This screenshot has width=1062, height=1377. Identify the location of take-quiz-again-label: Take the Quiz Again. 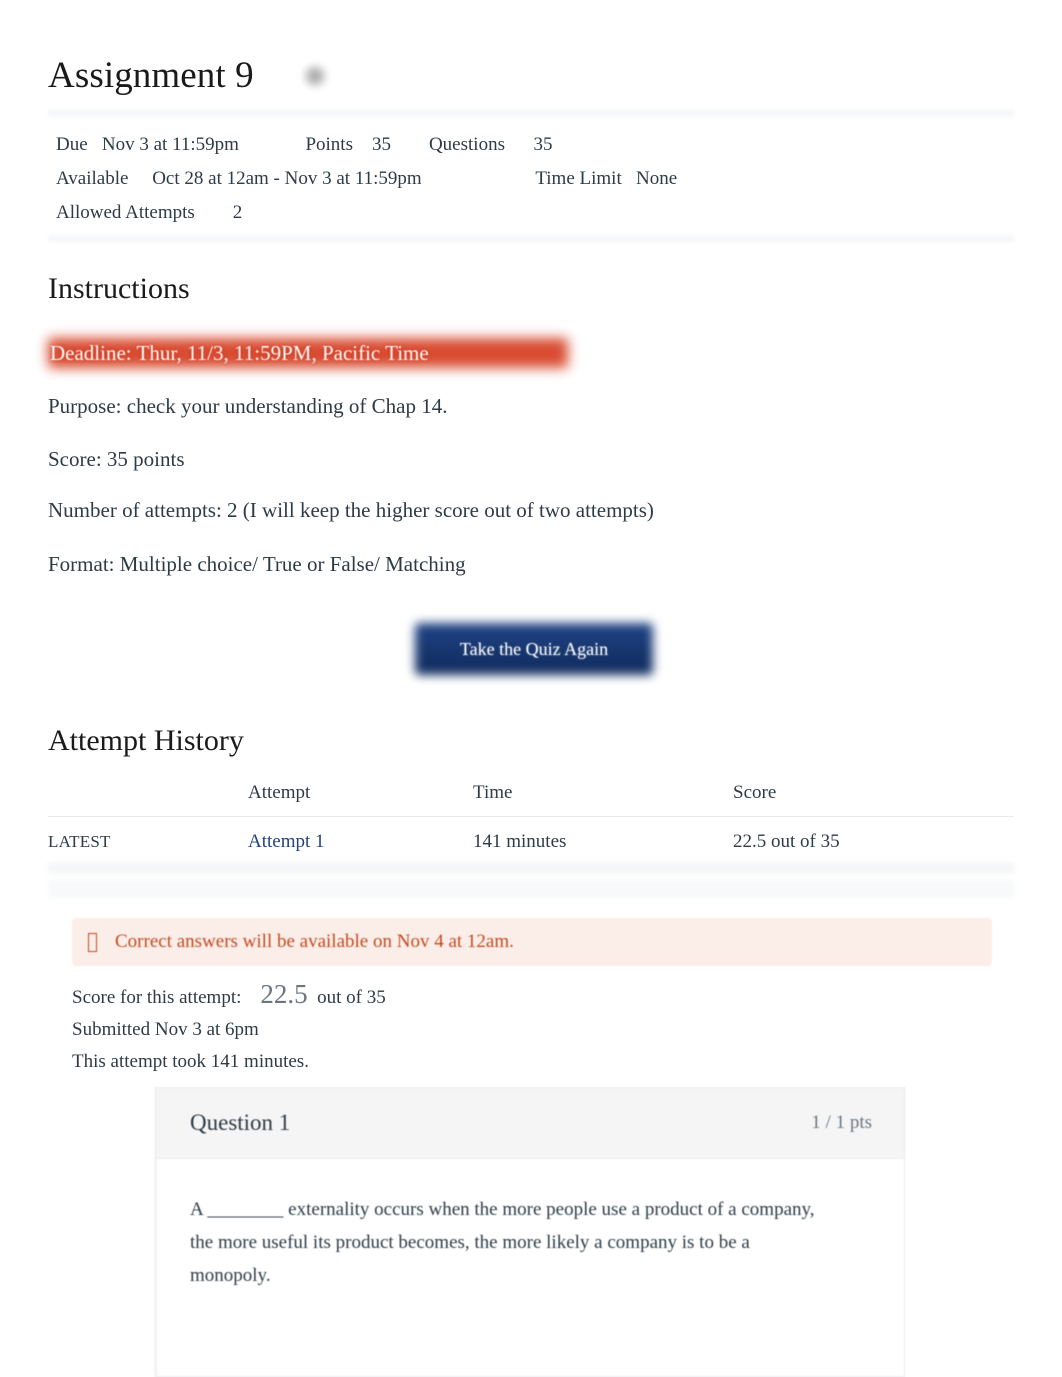
(534, 648).